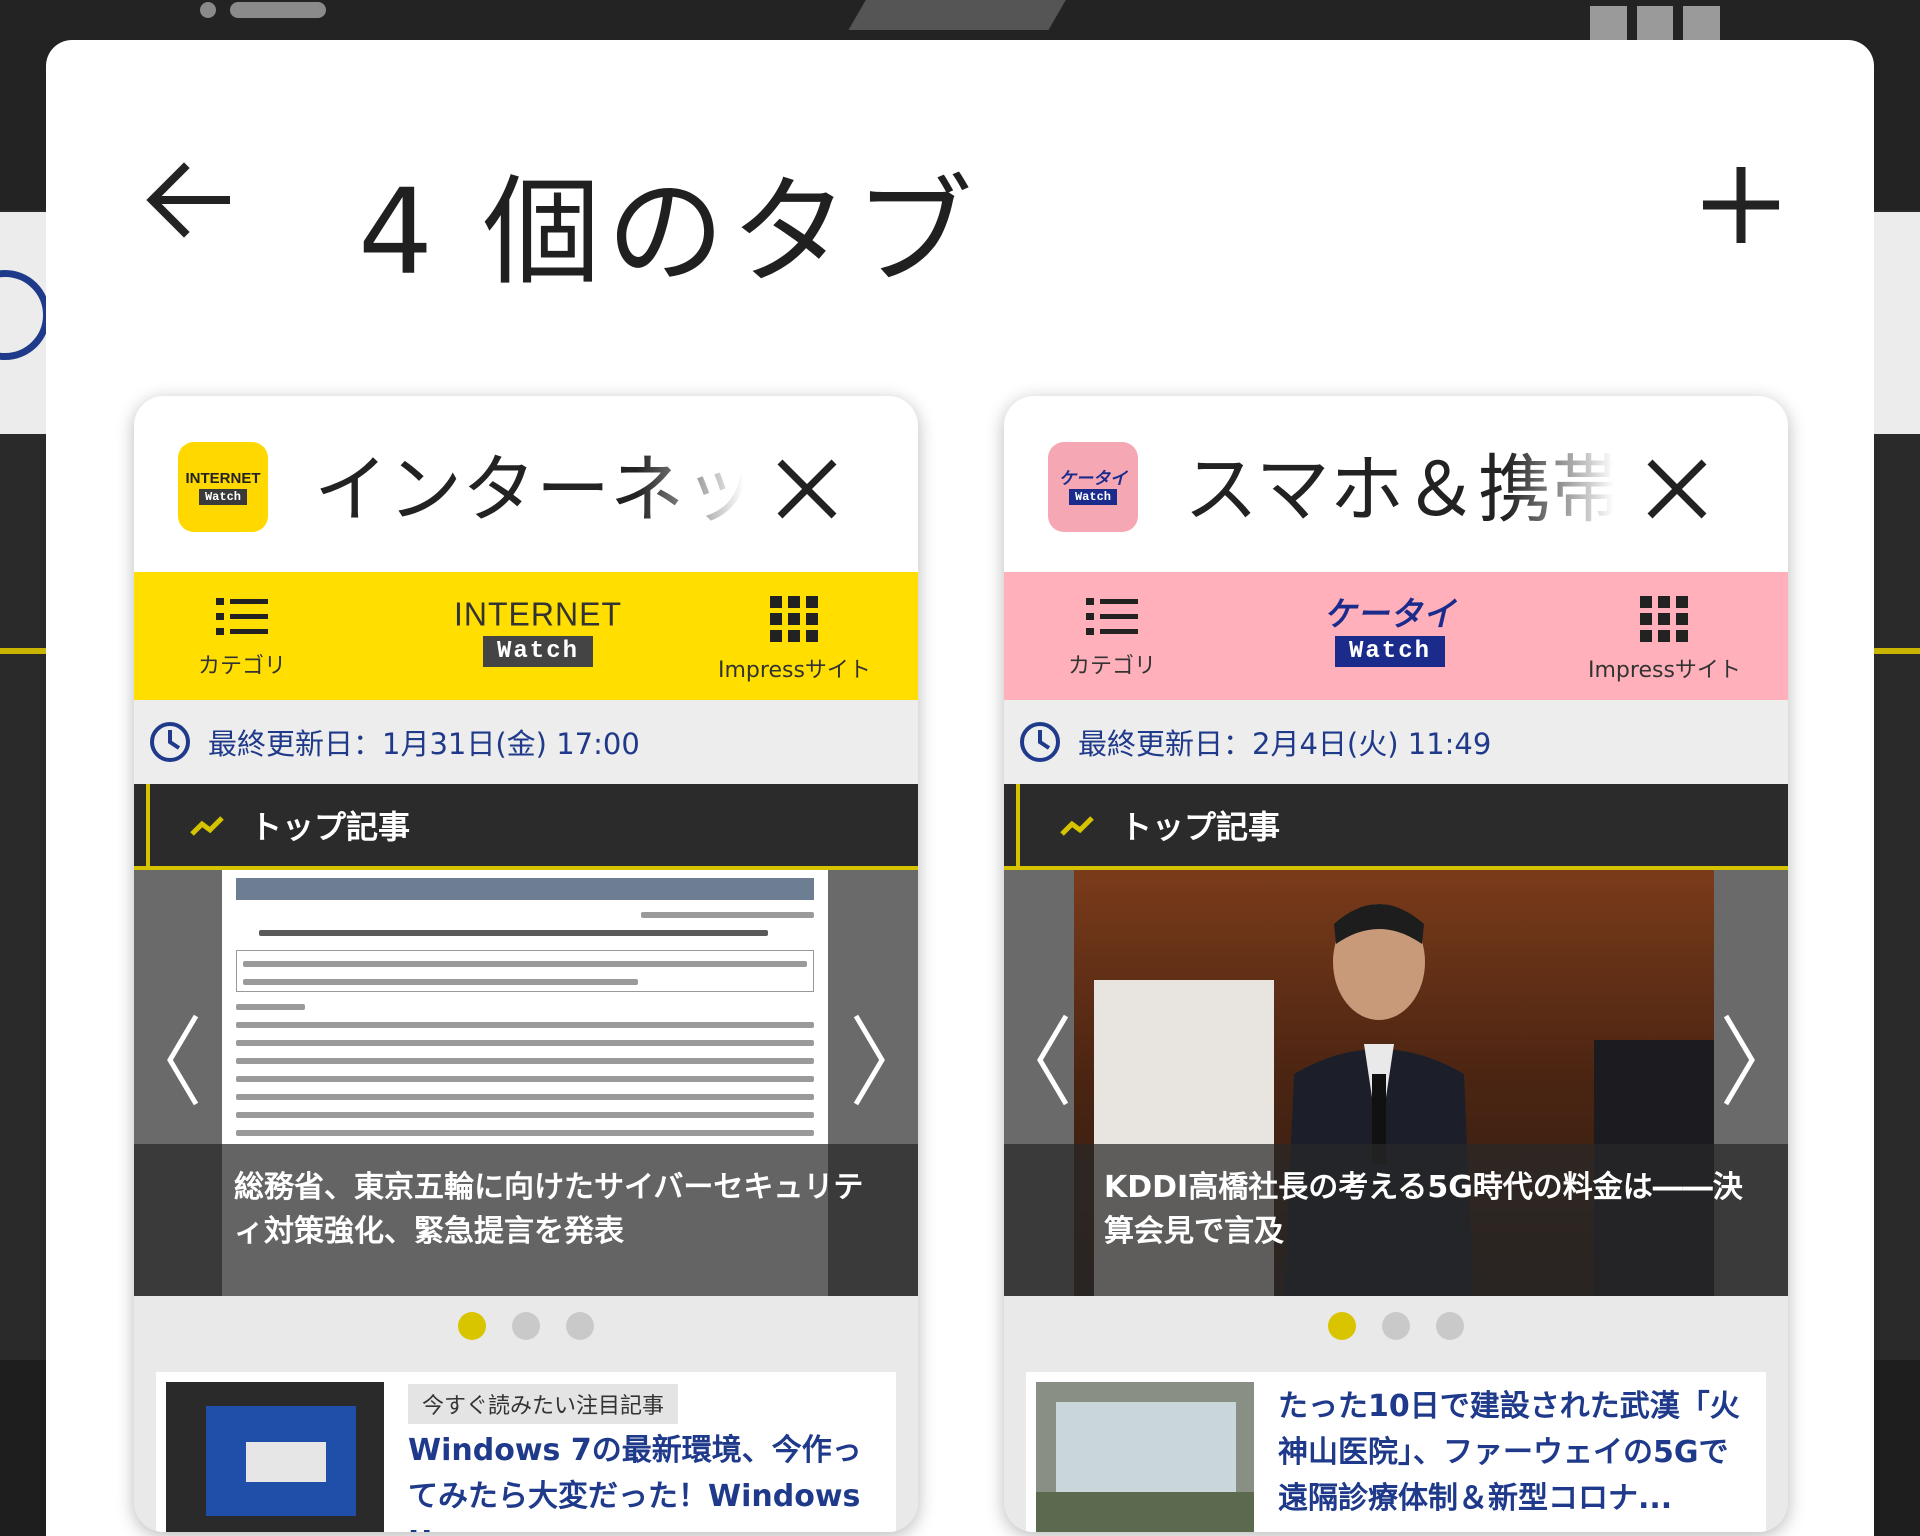 The image size is (1920, 1536). Describe the element at coordinates (1285, 744) in the screenshot. I see `last-updated-text: 最終更新日：2月4日(火) 11:49` at that location.